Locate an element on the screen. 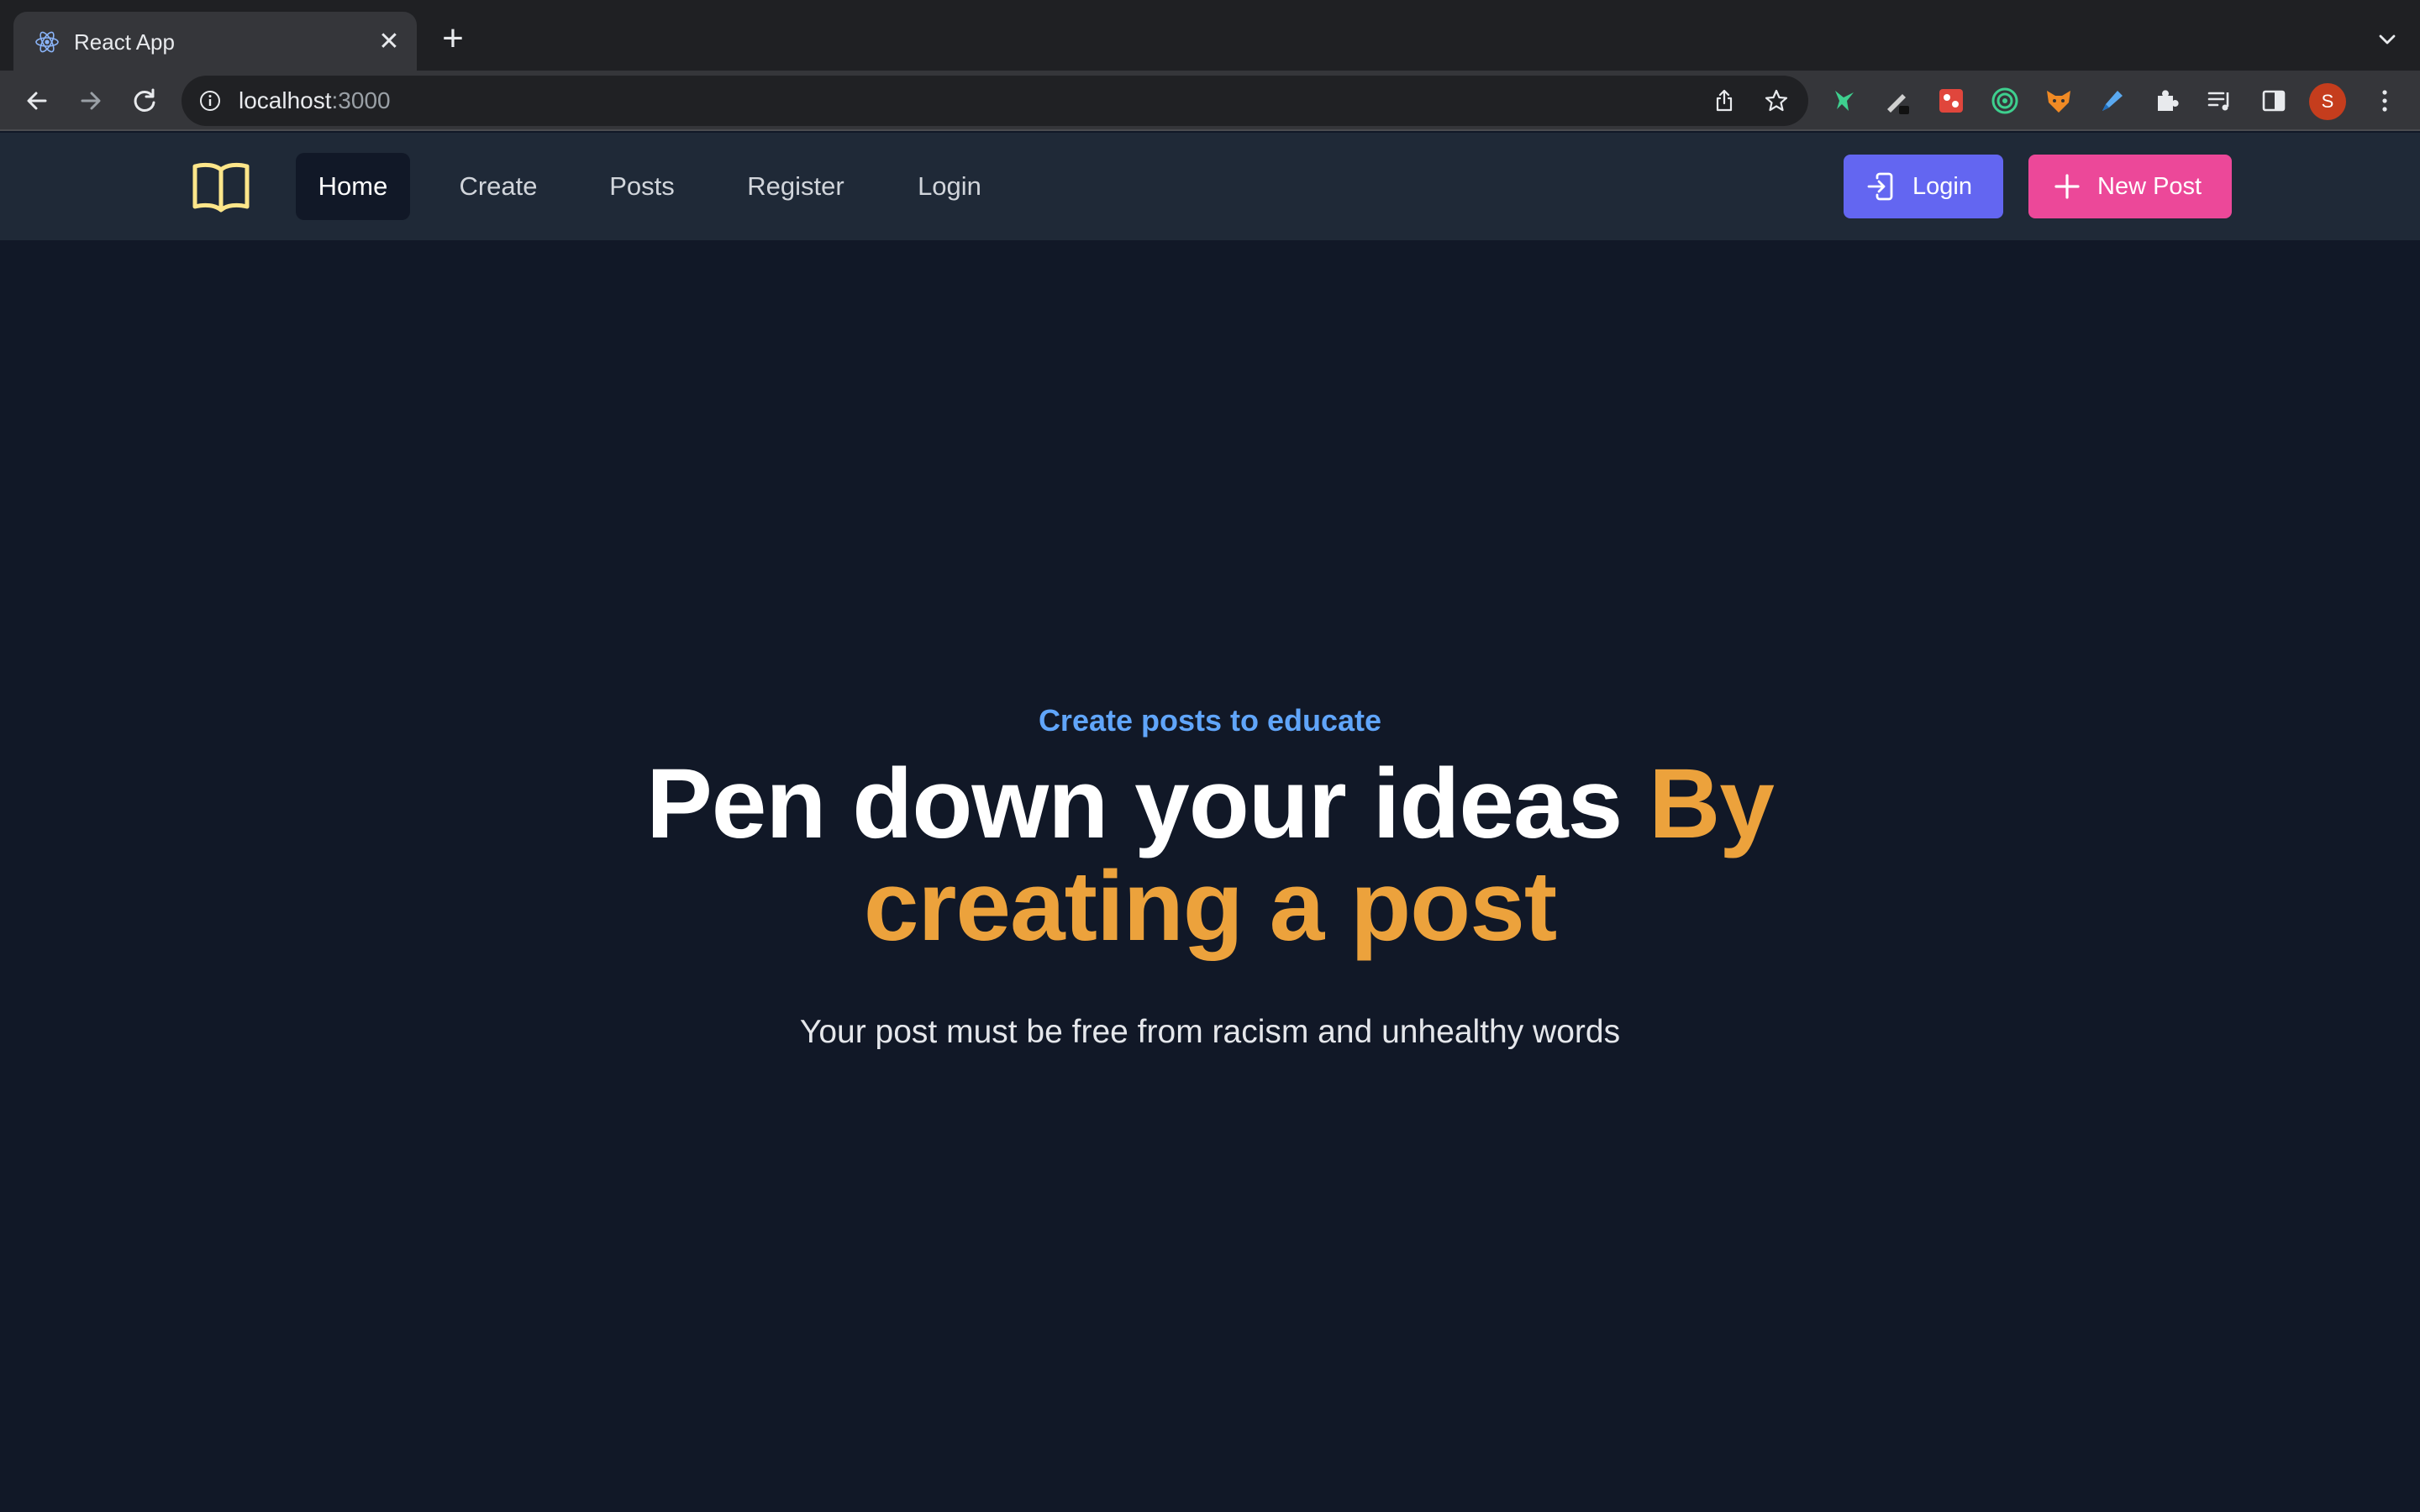 The image size is (2420, 1512). browser-tab-strip: React App ✕ + is located at coordinates (1210, 35).